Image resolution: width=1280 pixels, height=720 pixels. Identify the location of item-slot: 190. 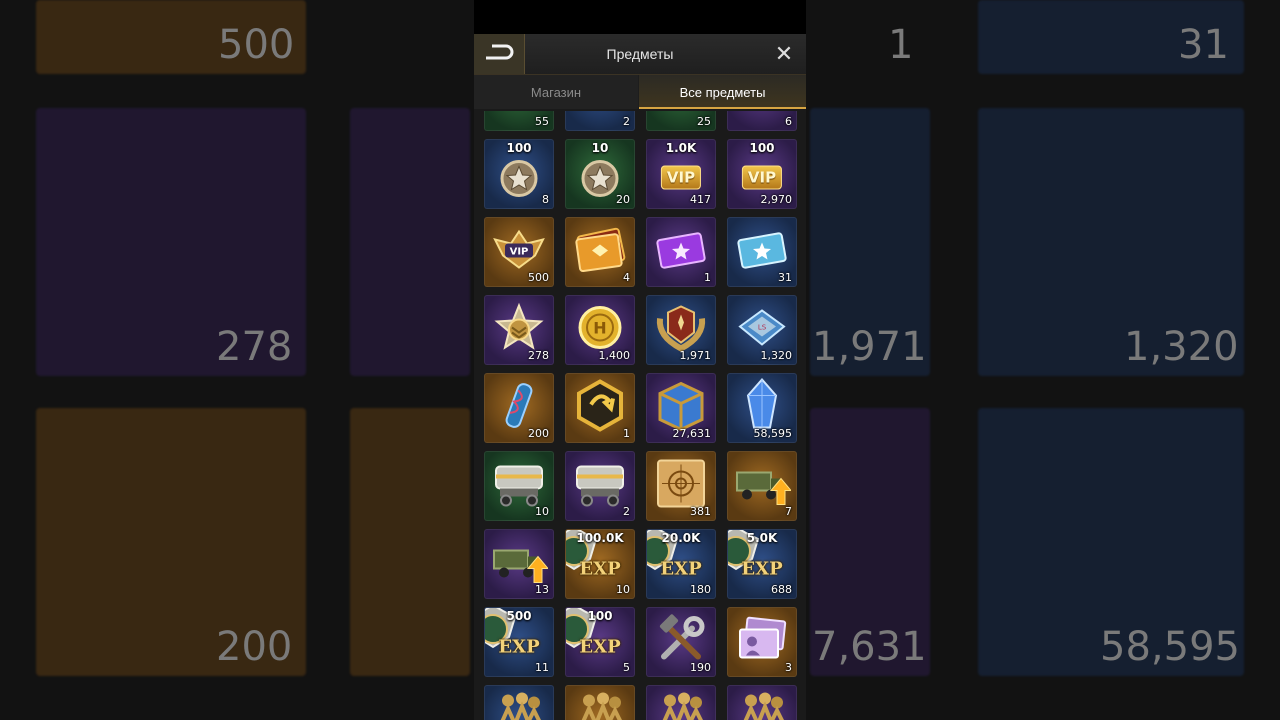
(681, 642).